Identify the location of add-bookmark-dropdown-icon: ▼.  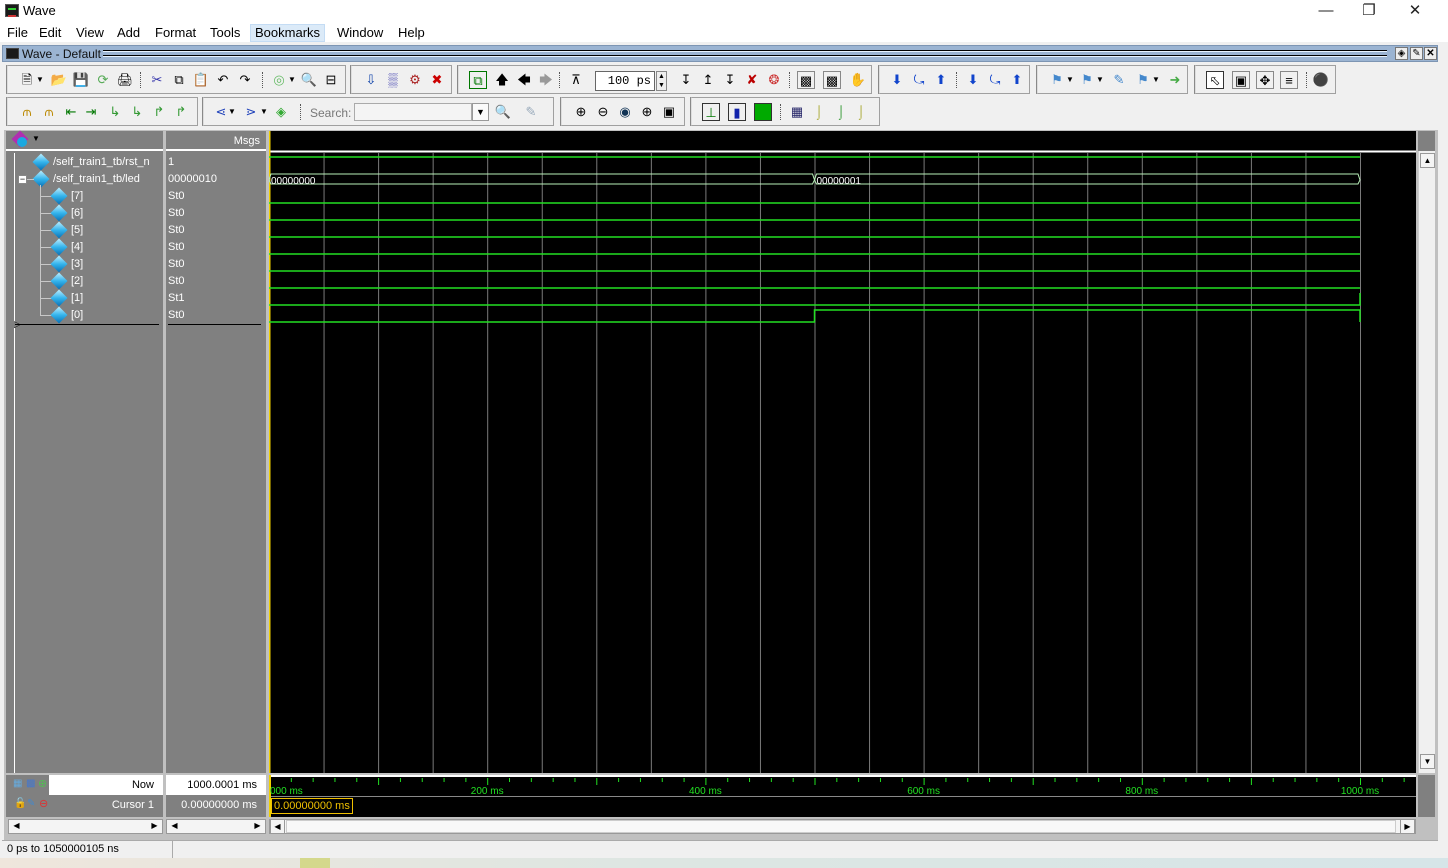
(1070, 80).